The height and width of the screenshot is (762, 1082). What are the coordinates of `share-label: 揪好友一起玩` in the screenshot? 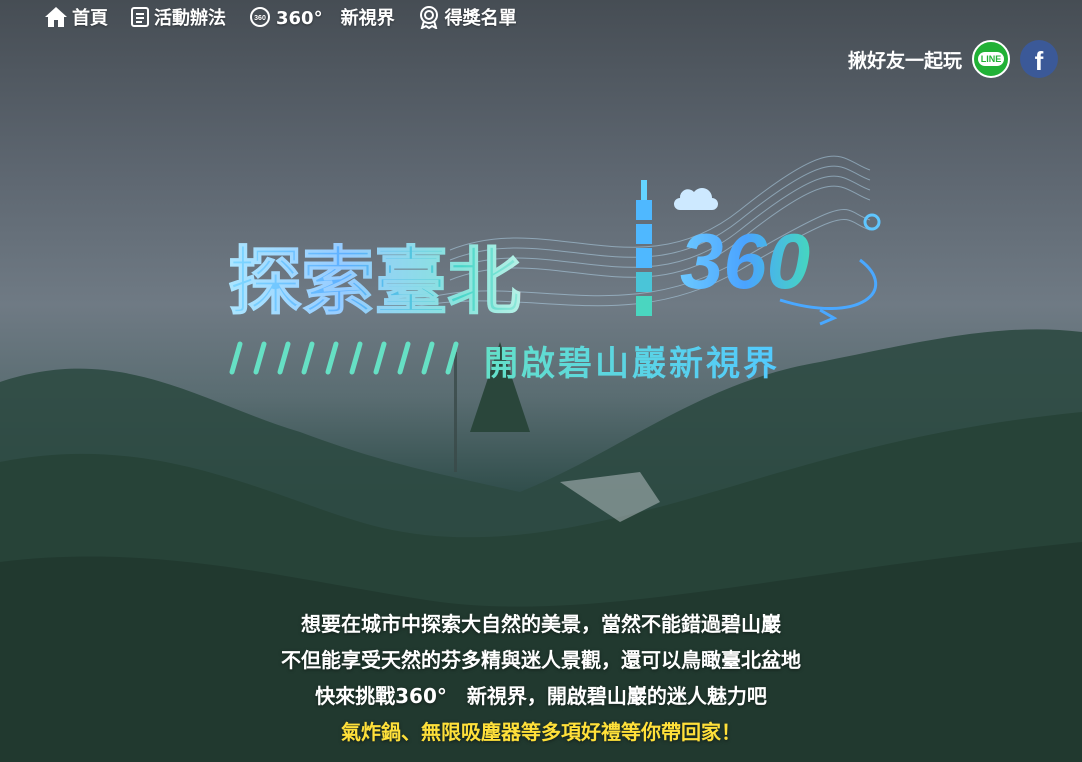 It's located at (904, 60).